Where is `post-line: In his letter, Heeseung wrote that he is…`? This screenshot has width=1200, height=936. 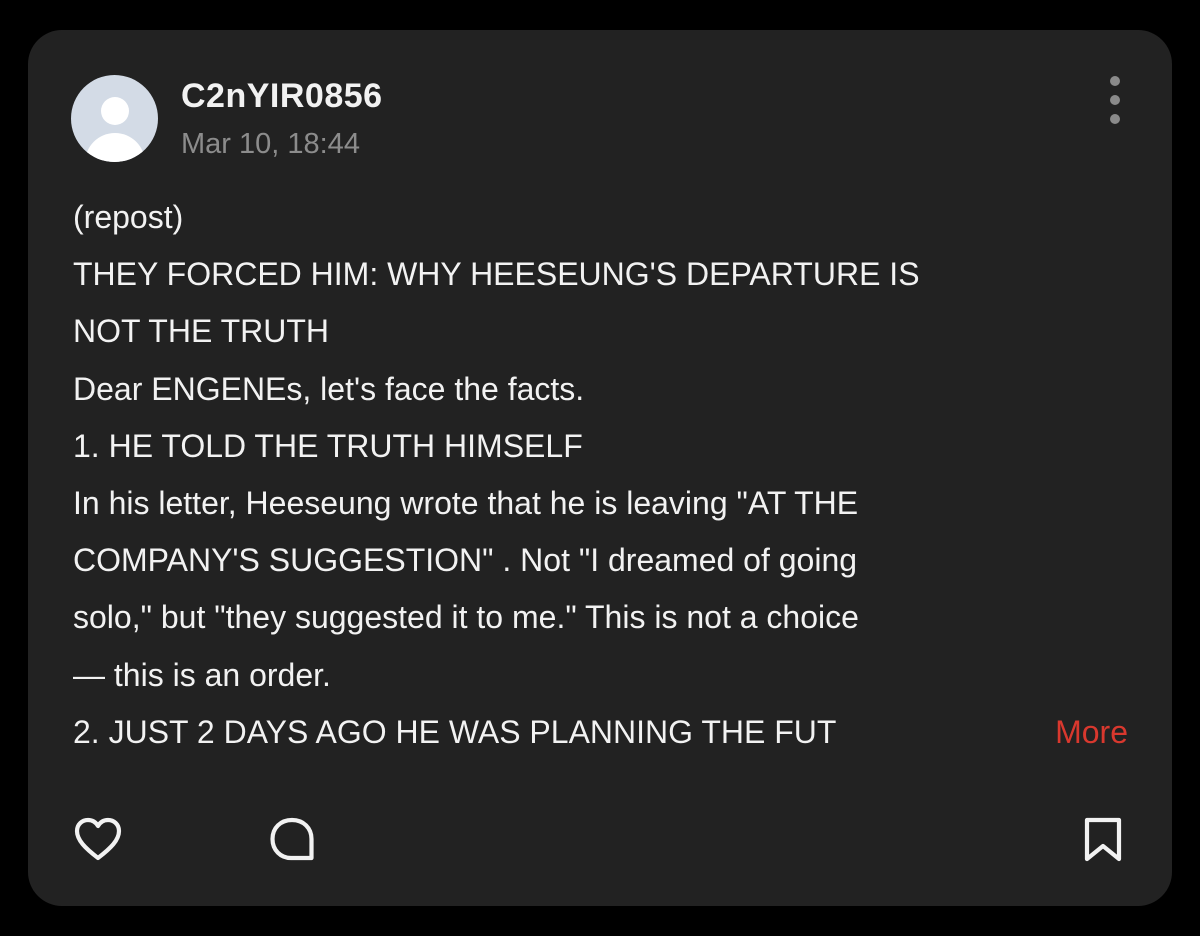
post-line: In his letter, Heeseung wrote that he is… is located at coordinates (466, 503).